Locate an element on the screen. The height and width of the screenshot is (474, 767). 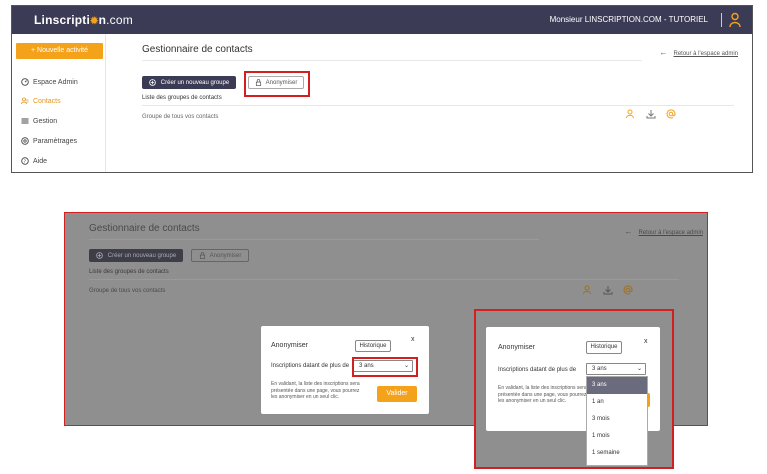
list-icon is located at coordinates (25, 121).